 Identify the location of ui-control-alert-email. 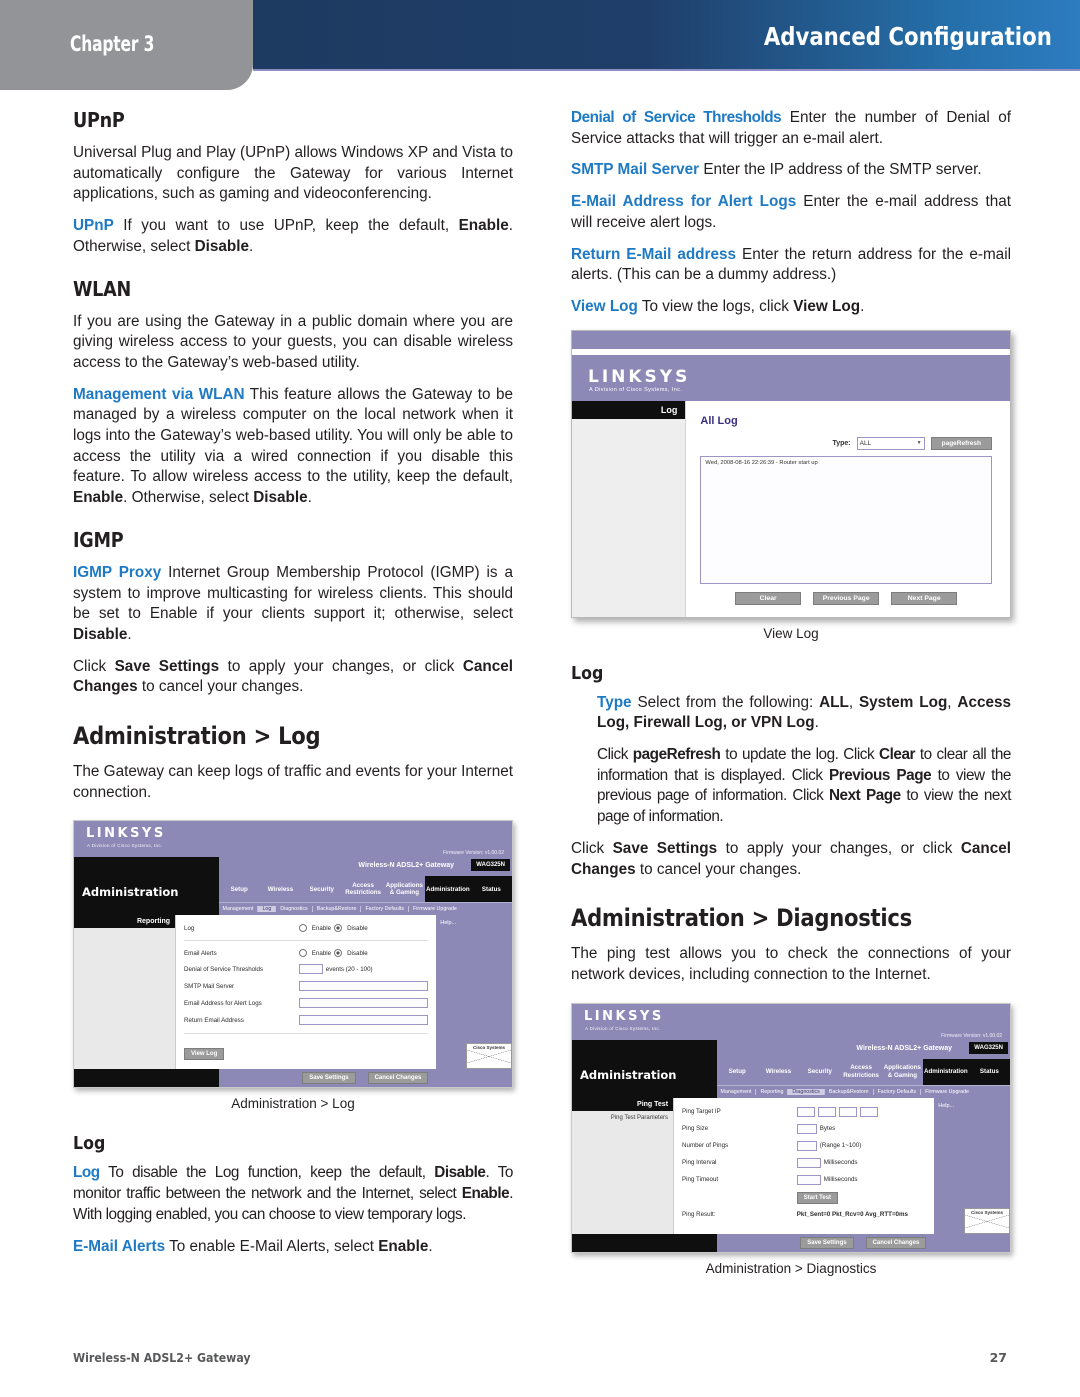
(363, 1003).